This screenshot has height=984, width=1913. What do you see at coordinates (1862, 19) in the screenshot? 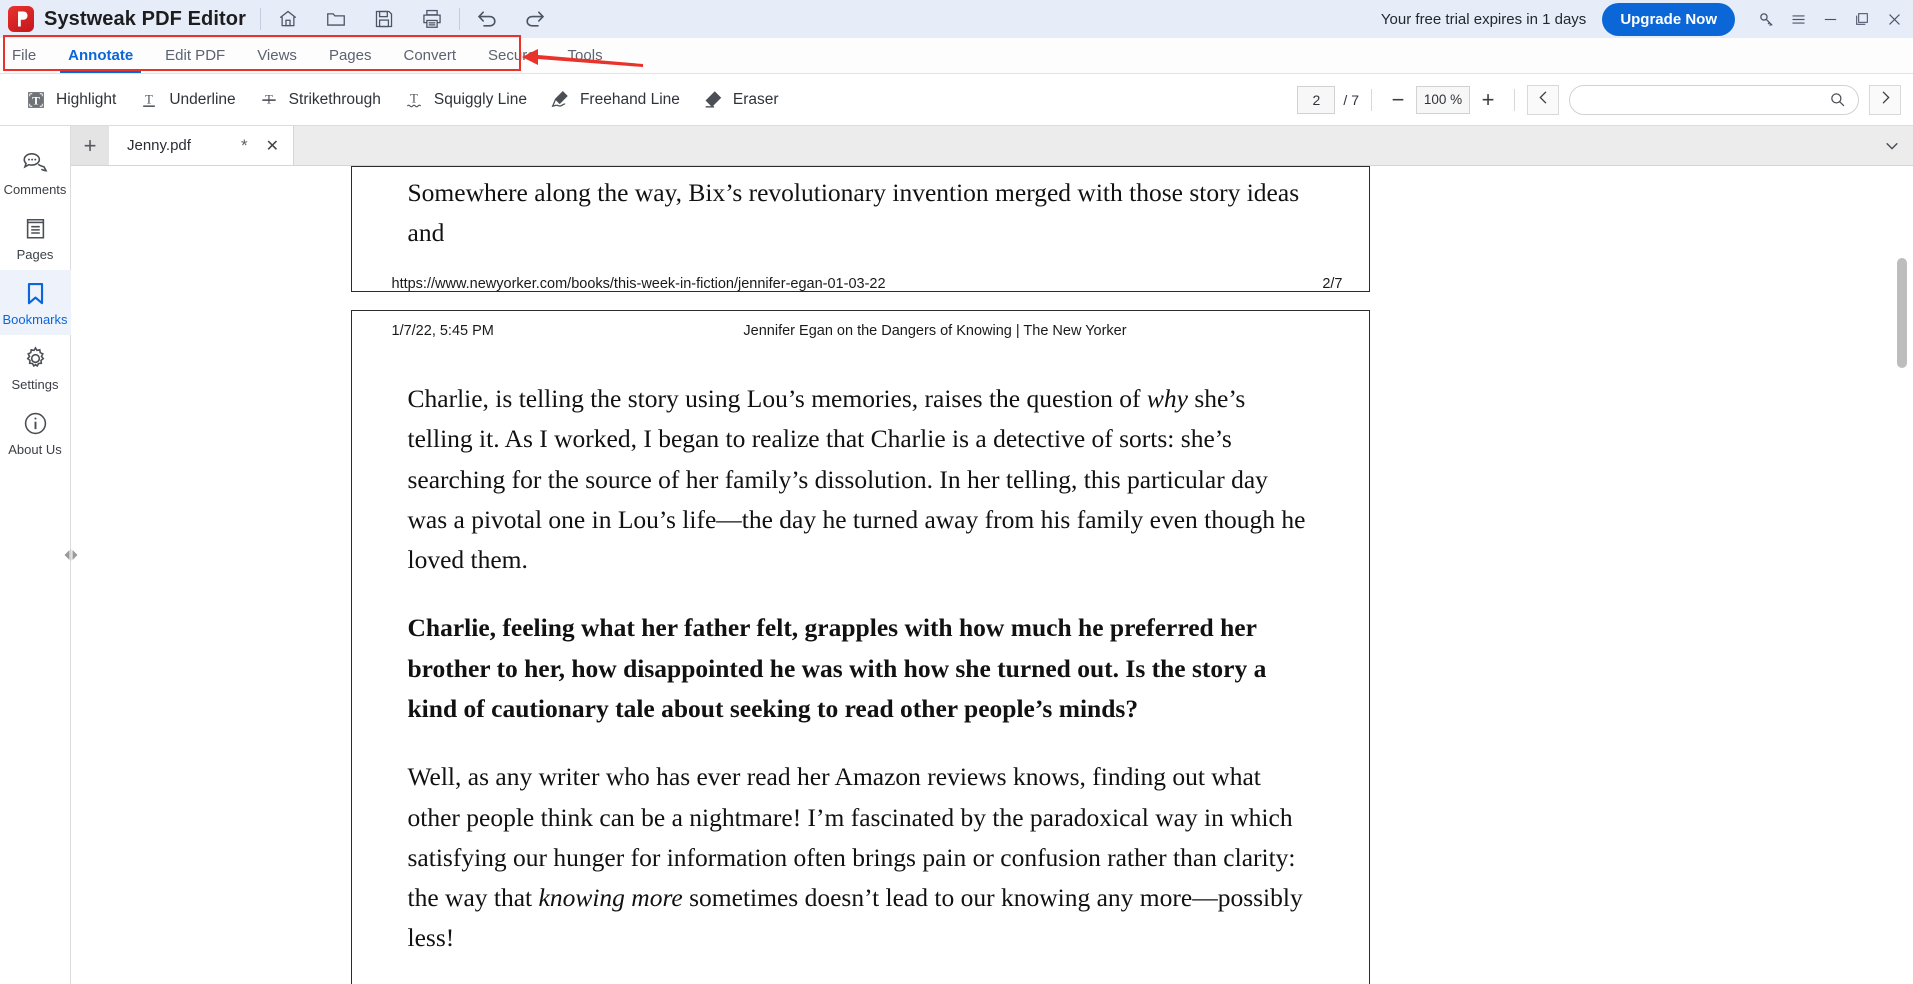
I see `maximize-icon` at bounding box center [1862, 19].